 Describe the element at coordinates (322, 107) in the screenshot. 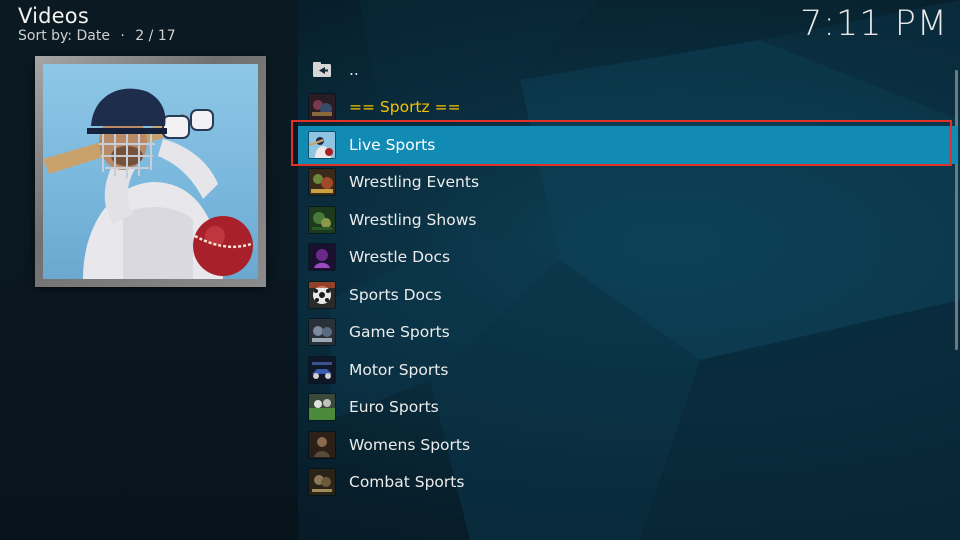

I see `sportz-icon` at that location.